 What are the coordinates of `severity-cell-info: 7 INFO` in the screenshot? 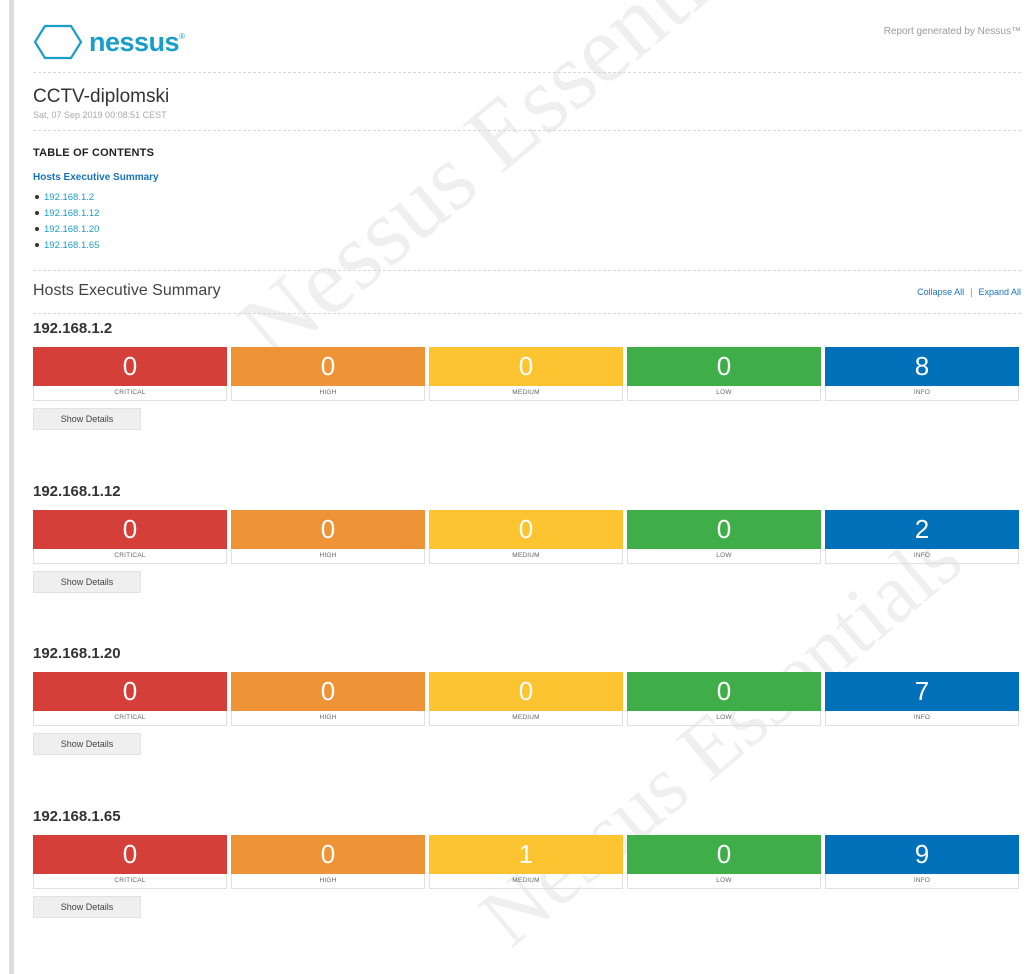 It's located at (922, 699).